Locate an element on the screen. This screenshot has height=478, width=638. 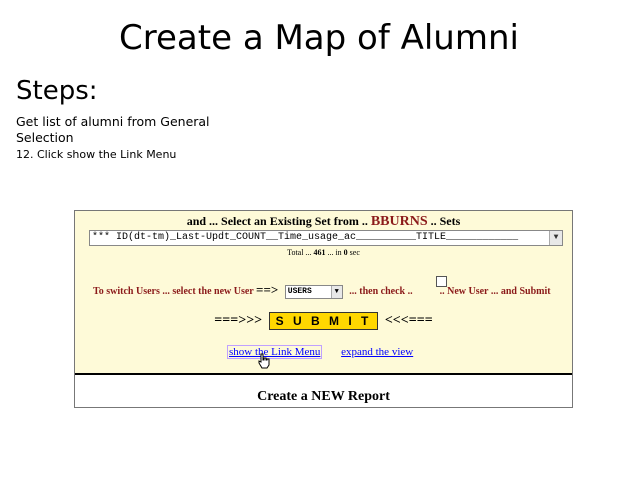
set-header-suffix: .. Sets is located at coordinates (445, 221).